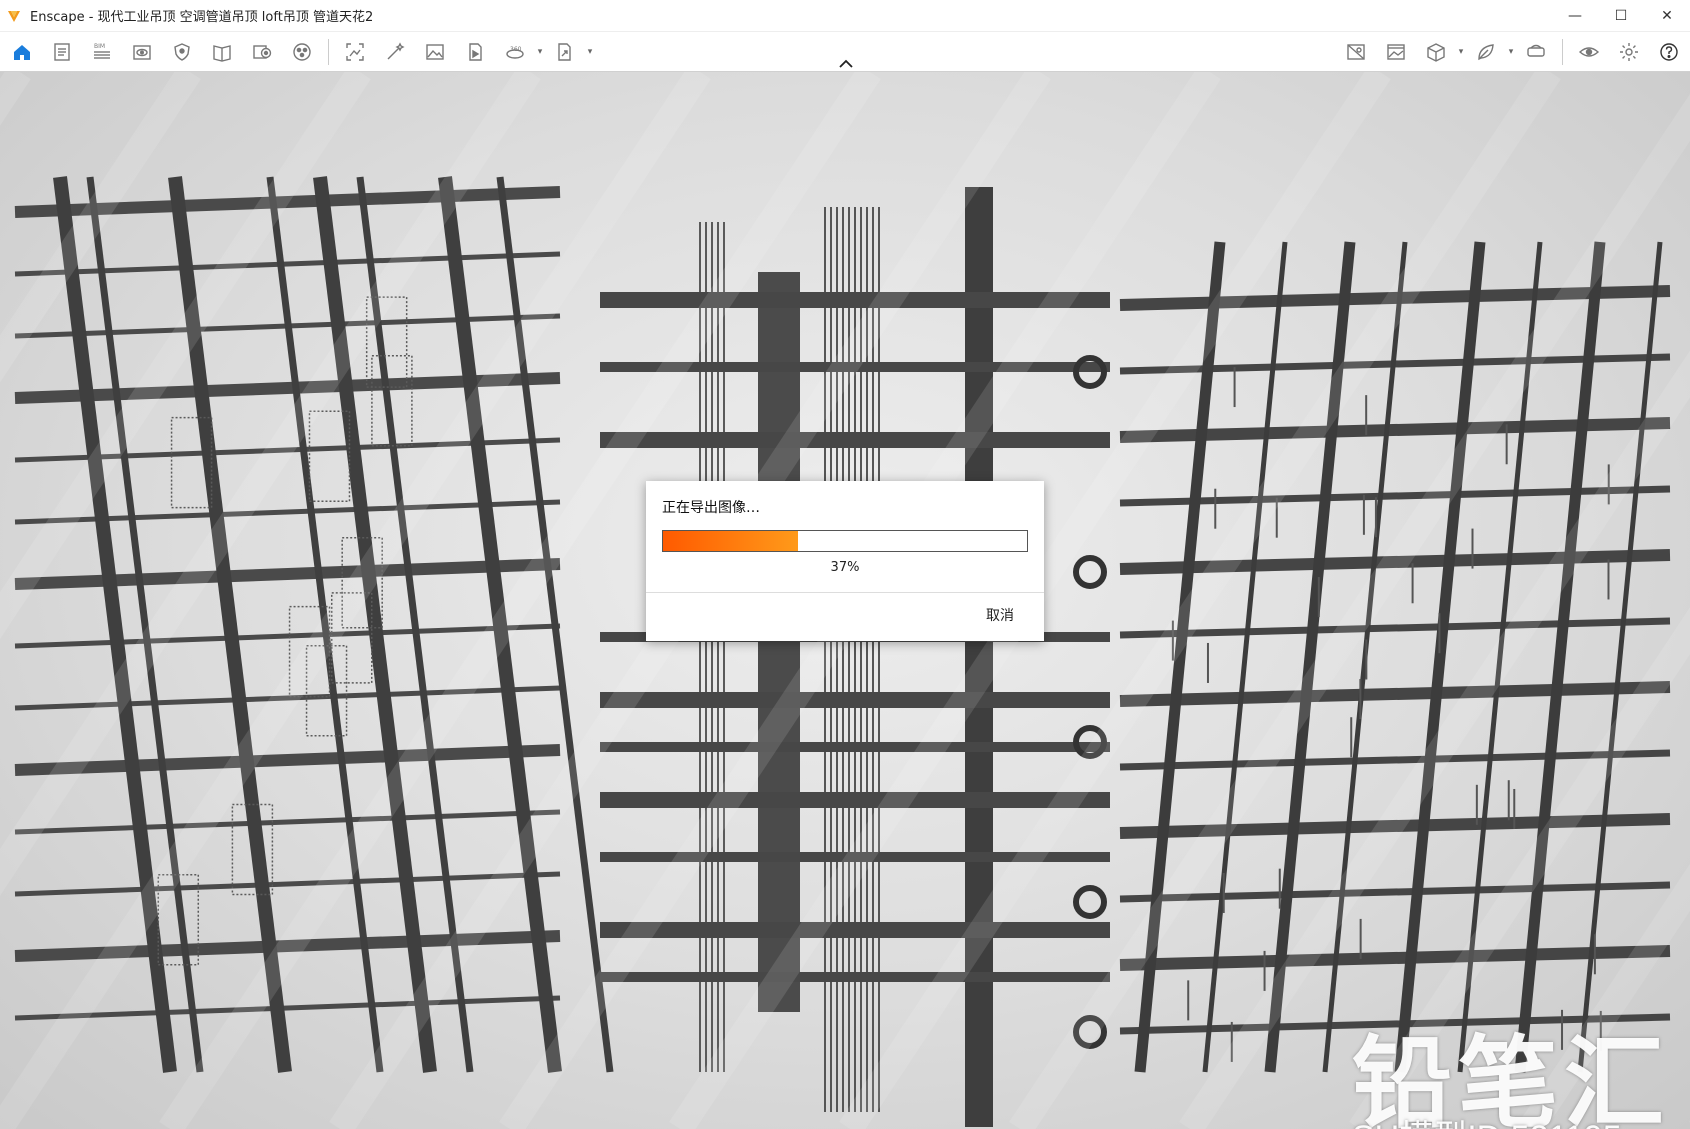 The image size is (1690, 1129). What do you see at coordinates (182, 52) in the screenshot?
I see `shield-icon` at bounding box center [182, 52].